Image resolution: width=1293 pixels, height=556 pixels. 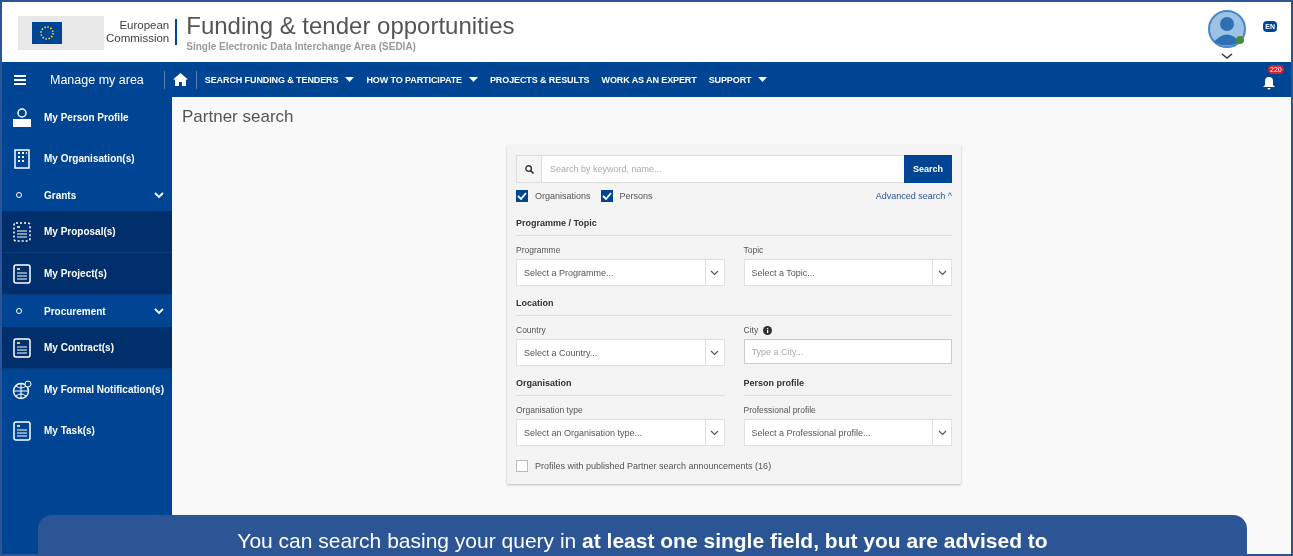 I want to click on checkbox-label: Organisations, so click(x=563, y=196).